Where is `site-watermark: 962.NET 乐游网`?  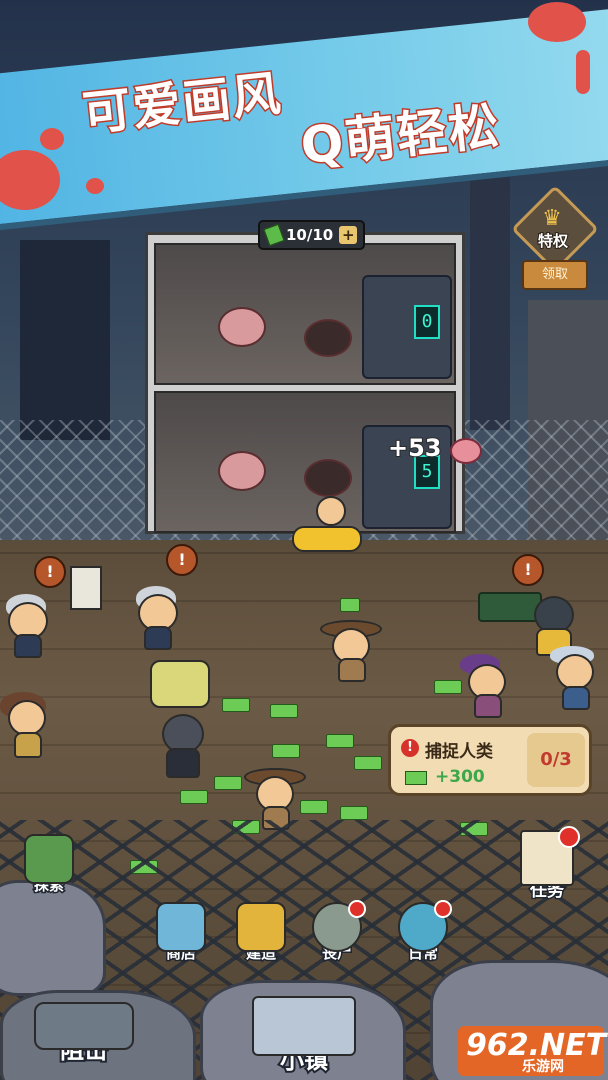 site-watermark: 962.NET 乐游网 is located at coordinates (532, 1051).